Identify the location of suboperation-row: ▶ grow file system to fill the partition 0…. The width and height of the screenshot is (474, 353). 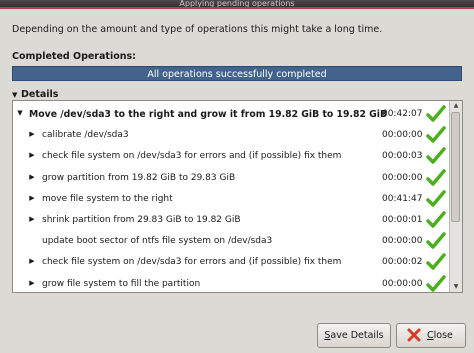
(232, 283).